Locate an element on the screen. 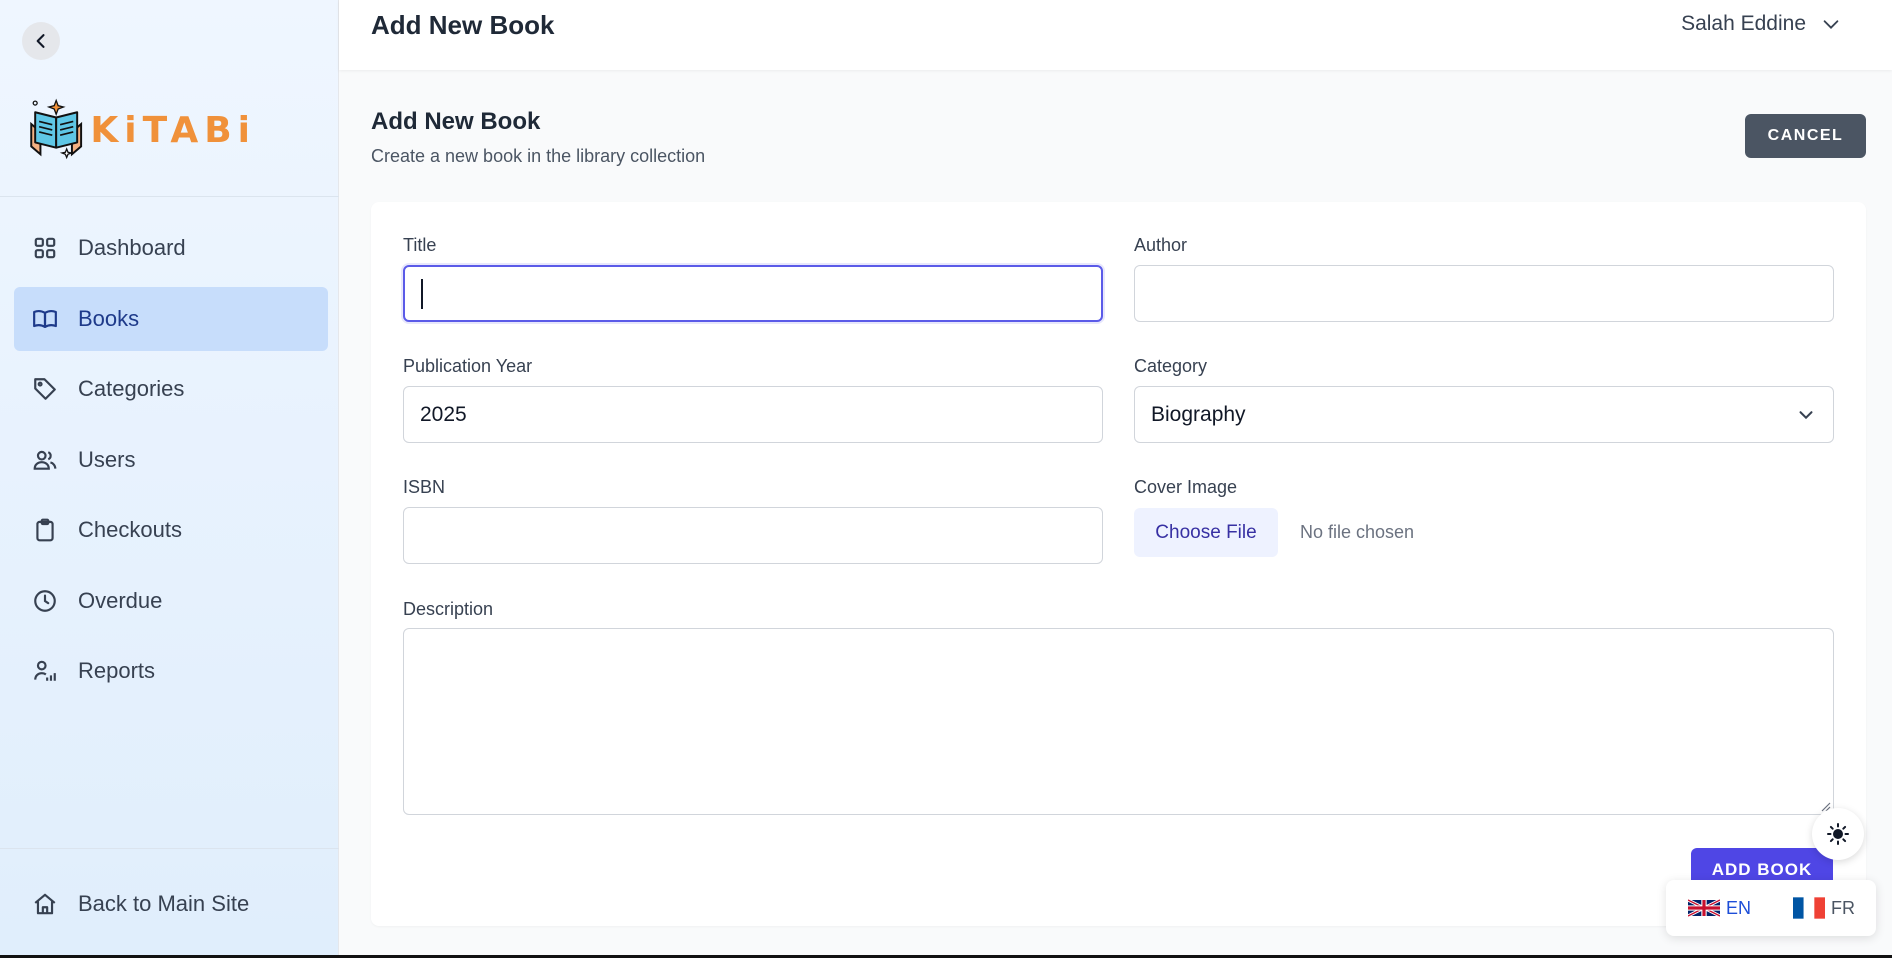 The image size is (1892, 958). sidebar-item-dashboard: Dashboard is located at coordinates (171, 248).